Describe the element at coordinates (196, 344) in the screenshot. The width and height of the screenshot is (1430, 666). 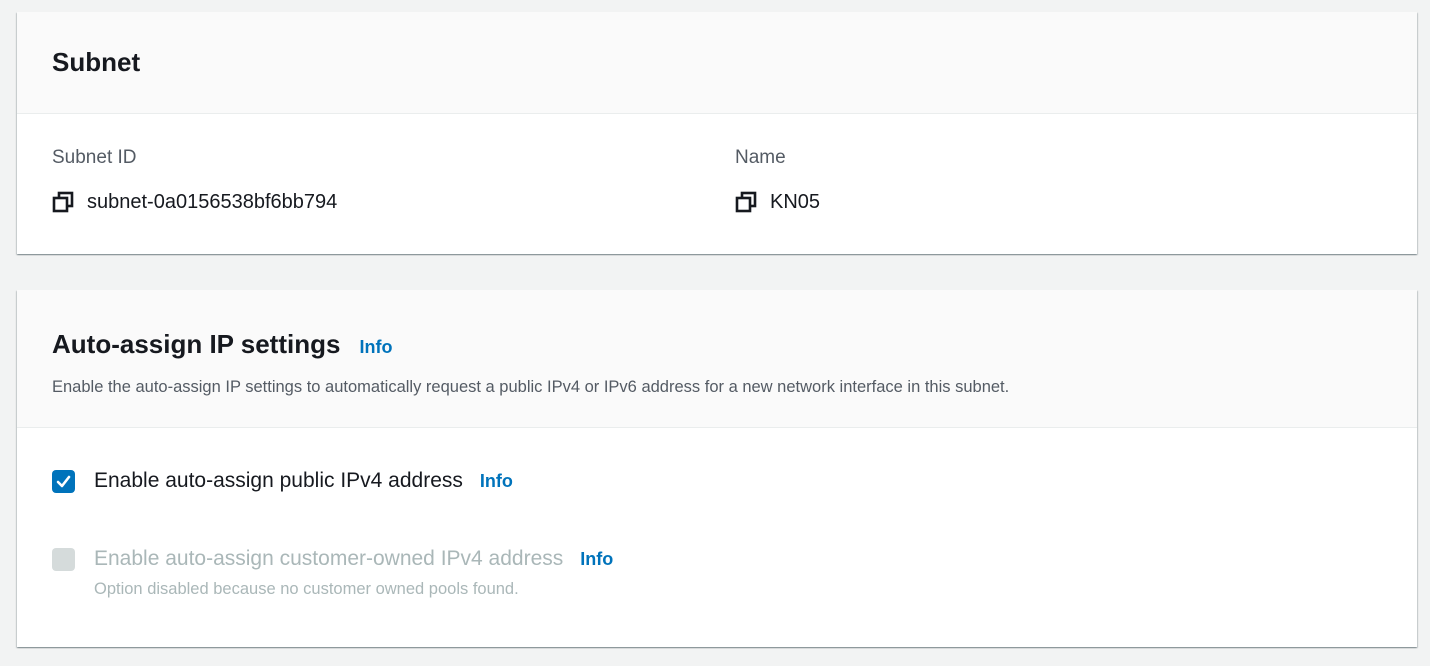
I see `auto-assign-panel-title: Auto-assign IP settings` at that location.